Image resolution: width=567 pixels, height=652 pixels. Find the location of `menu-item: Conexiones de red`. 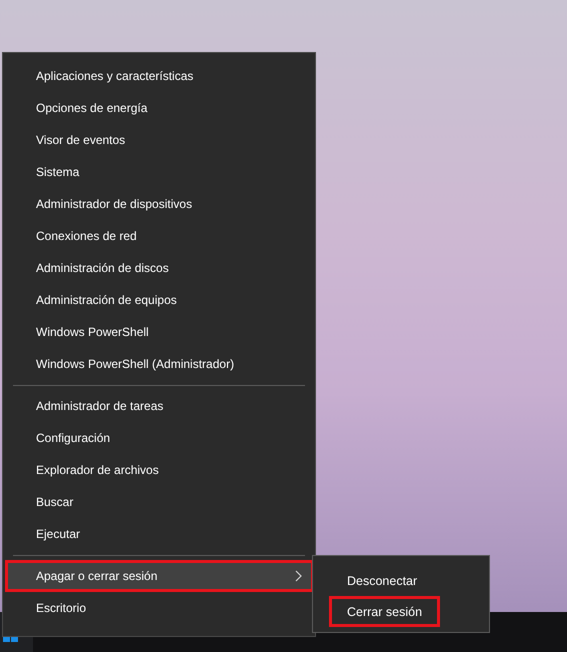

menu-item: Conexiones de red is located at coordinates (159, 236).